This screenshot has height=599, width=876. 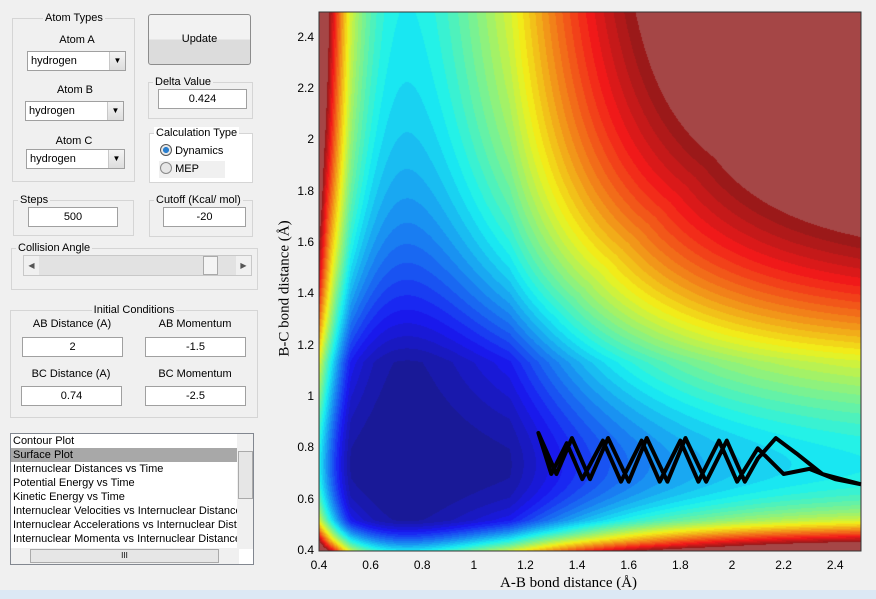 What do you see at coordinates (438, 594) in the screenshot?
I see `status-strip` at bounding box center [438, 594].